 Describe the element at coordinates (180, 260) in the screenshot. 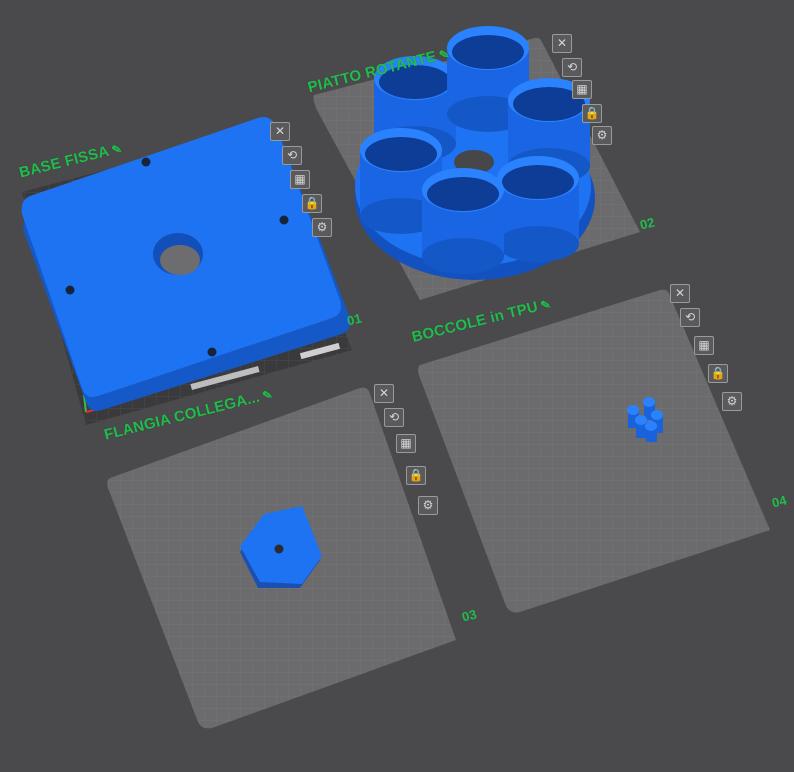

I see `base-center-hole-floor` at that location.